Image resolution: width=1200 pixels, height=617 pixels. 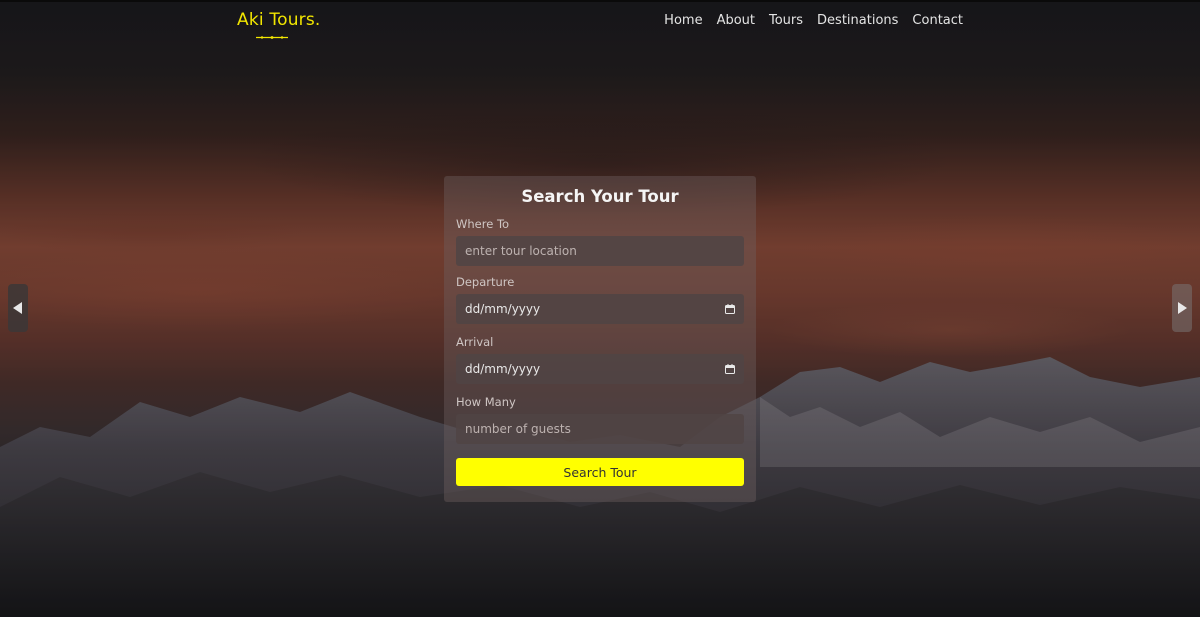 I want to click on how-many-label: How Many, so click(x=486, y=402).